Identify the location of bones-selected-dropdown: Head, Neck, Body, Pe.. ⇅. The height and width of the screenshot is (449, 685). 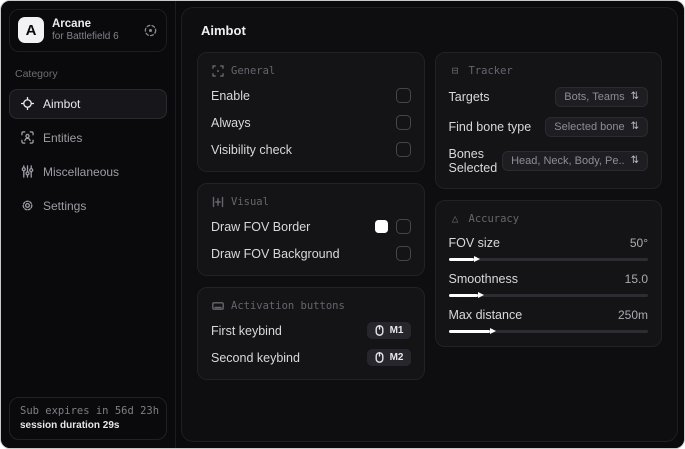
(575, 161).